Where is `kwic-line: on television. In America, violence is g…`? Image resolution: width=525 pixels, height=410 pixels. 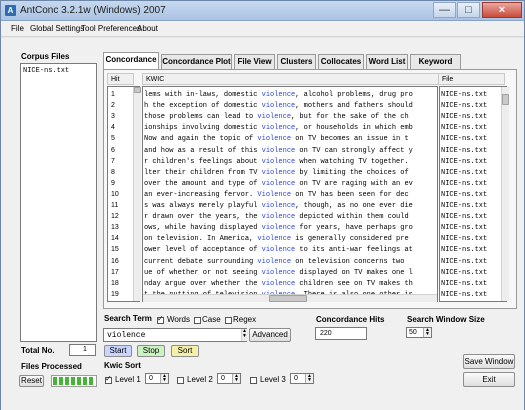 kwic-line: on television. In America, violence is g… is located at coordinates (290, 239).